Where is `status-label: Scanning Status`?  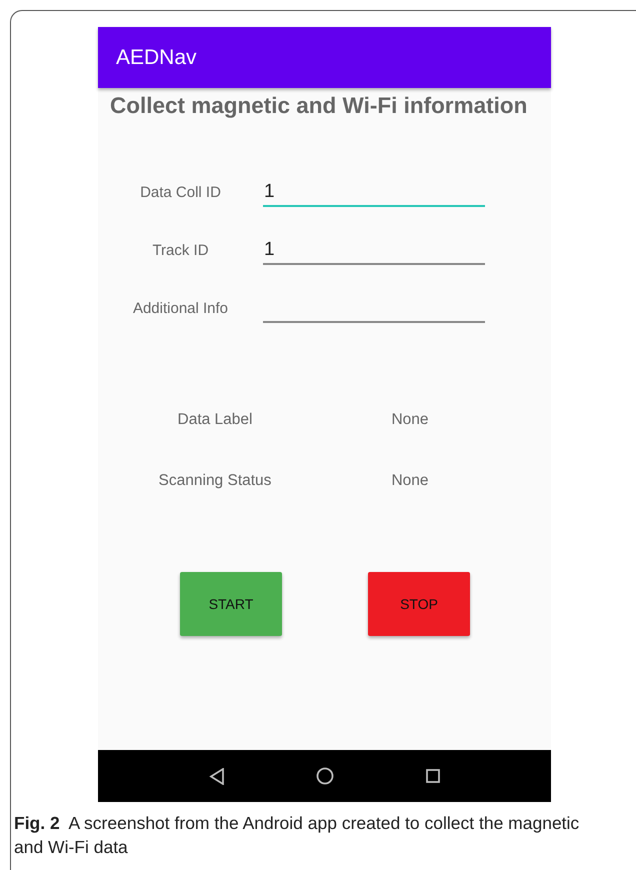 status-label: Scanning Status is located at coordinates (215, 481).